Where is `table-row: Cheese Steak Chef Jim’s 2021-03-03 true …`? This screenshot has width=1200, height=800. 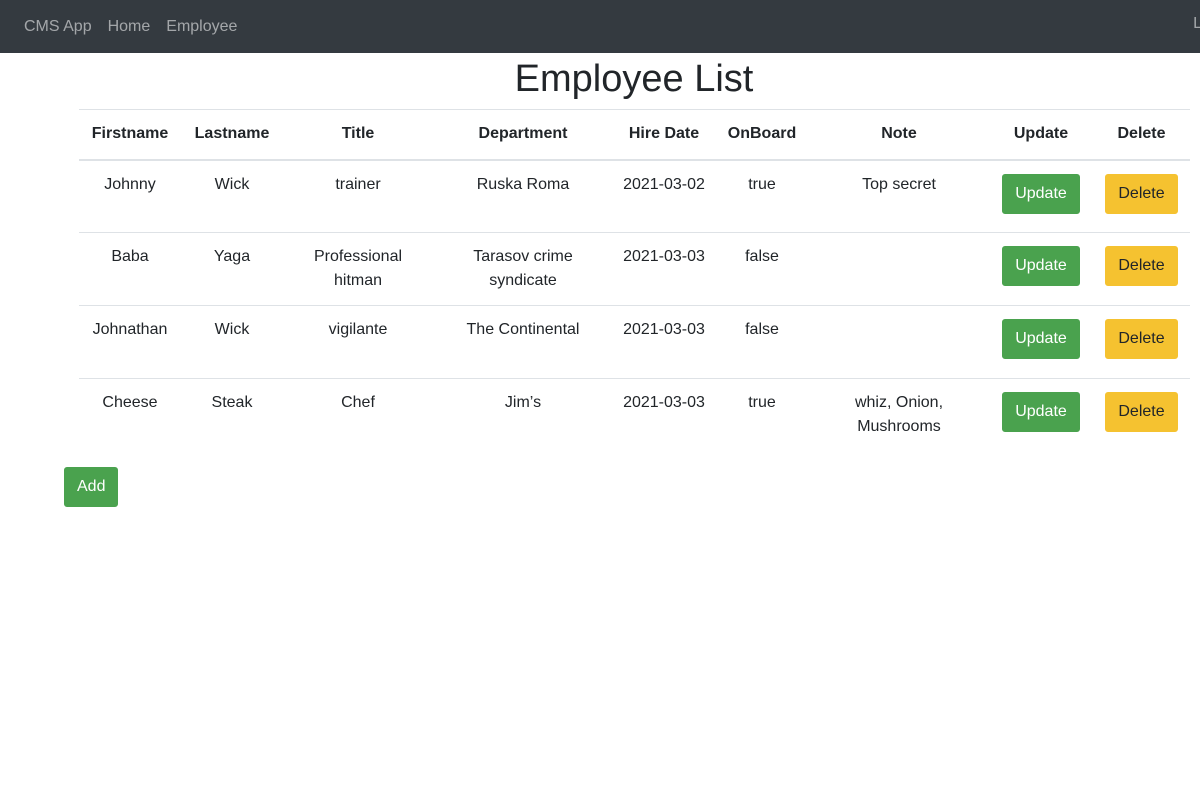 table-row: Cheese Steak Chef Jim’s 2021-03-03 true … is located at coordinates (634, 415).